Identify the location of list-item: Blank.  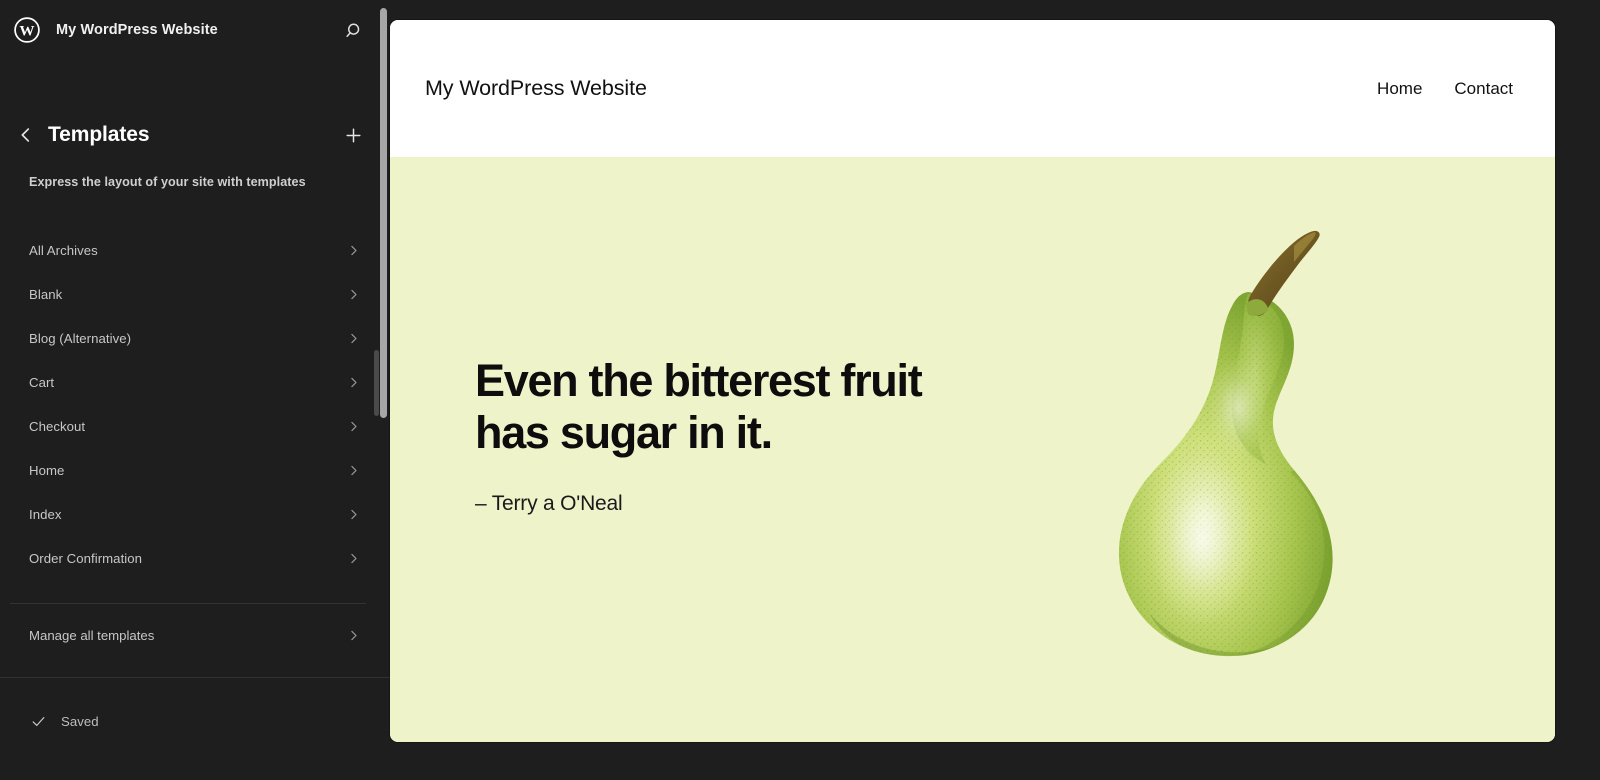
(195, 294).